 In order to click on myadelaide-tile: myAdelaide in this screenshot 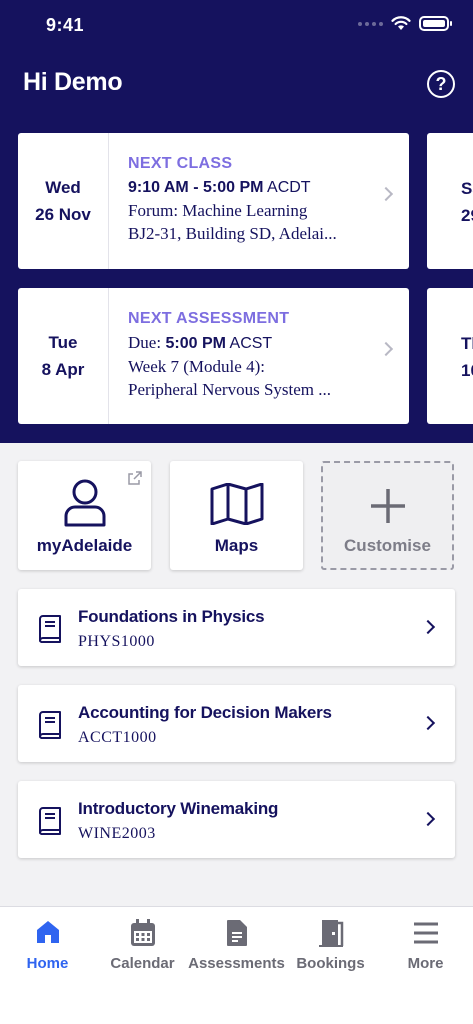, I will do `click(84, 515)`.